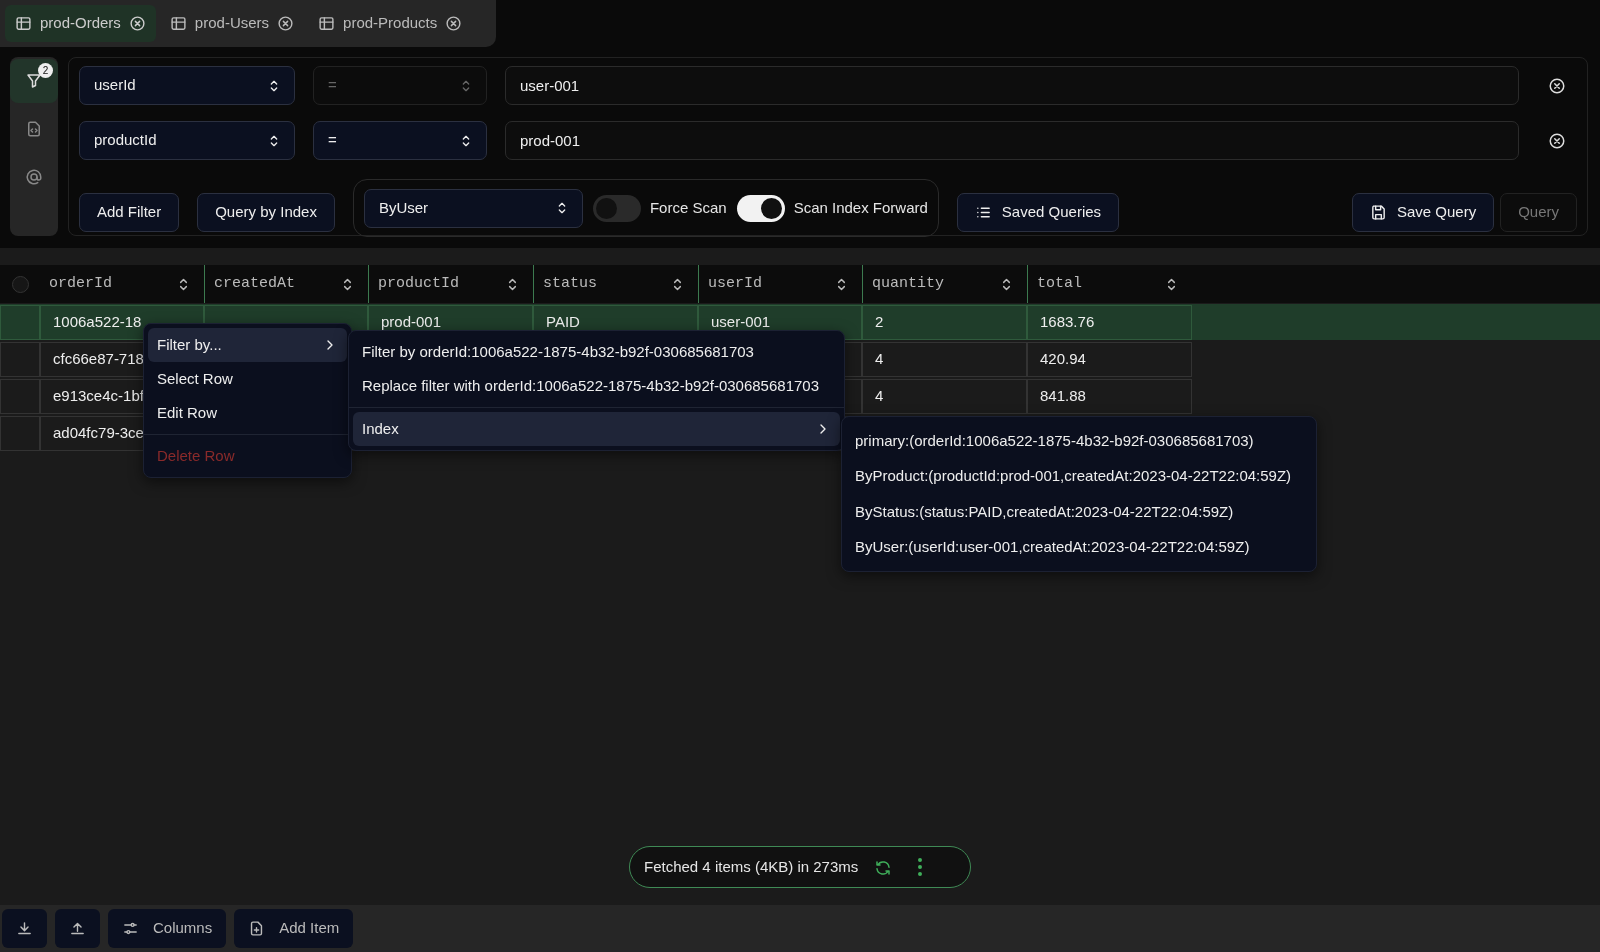 The image size is (1600, 952). Describe the element at coordinates (130, 928) in the screenshot. I see `sliders-icon` at that location.